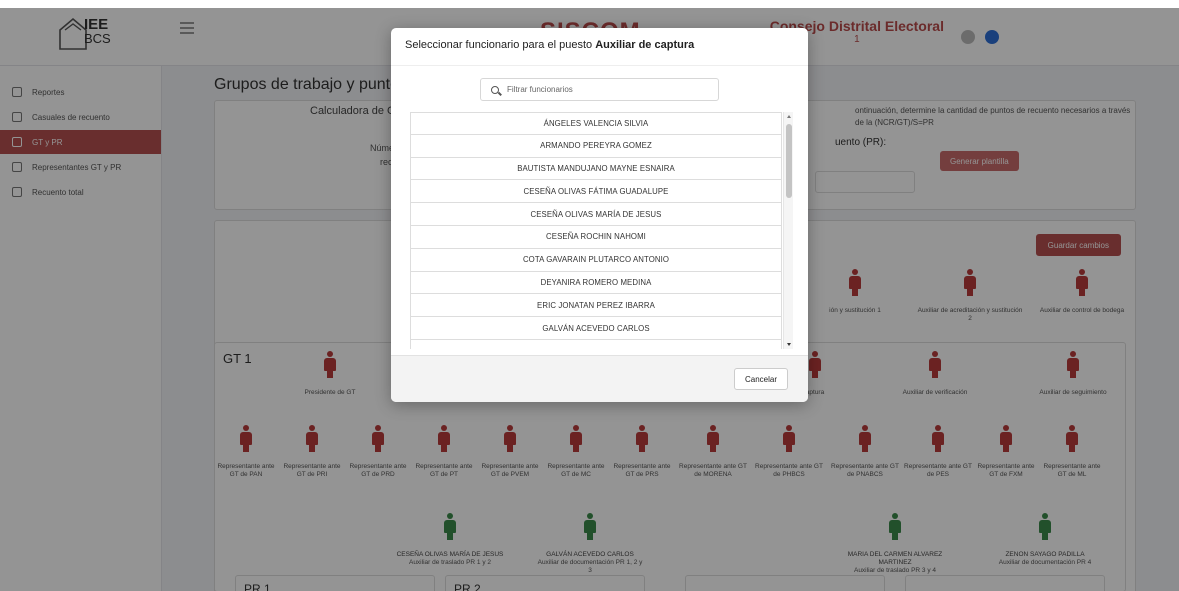 The image size is (1179, 591). I want to click on list-item: BAUTISTA MANDUJANO MAYNE ESNAIRA, so click(596, 169).